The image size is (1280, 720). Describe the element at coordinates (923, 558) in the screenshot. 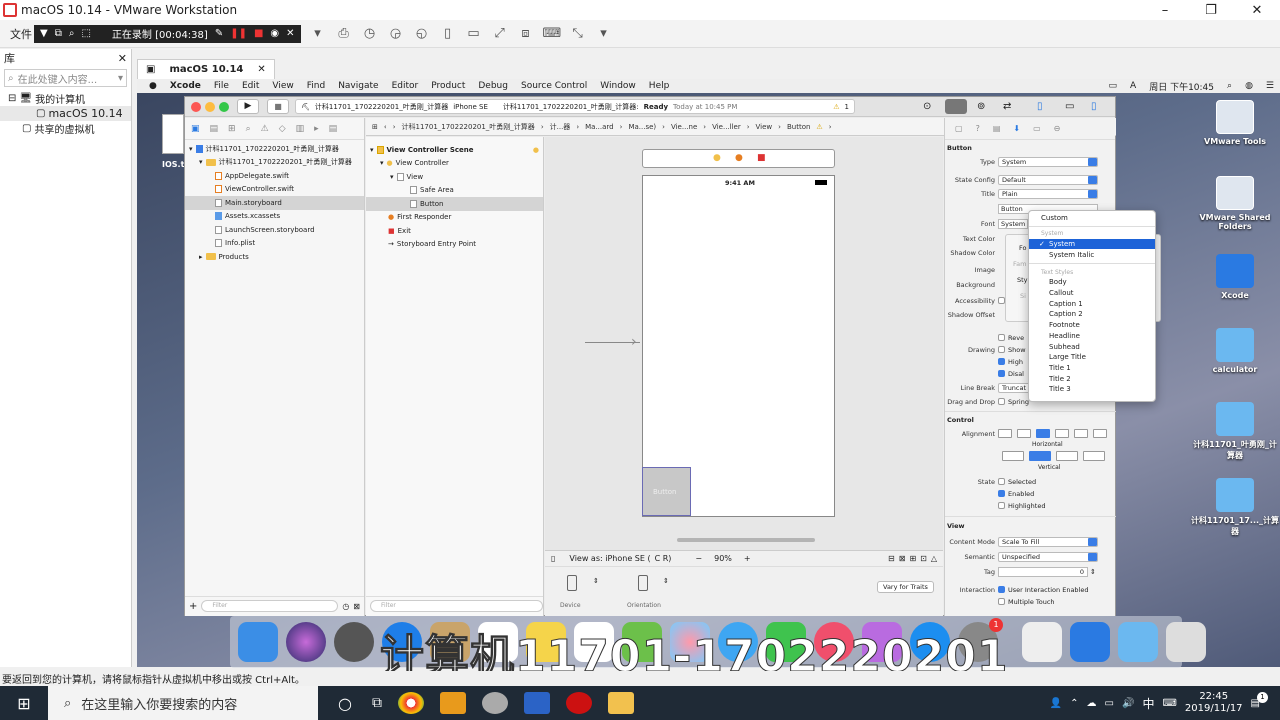

I see `pin-icon: ⊡` at that location.